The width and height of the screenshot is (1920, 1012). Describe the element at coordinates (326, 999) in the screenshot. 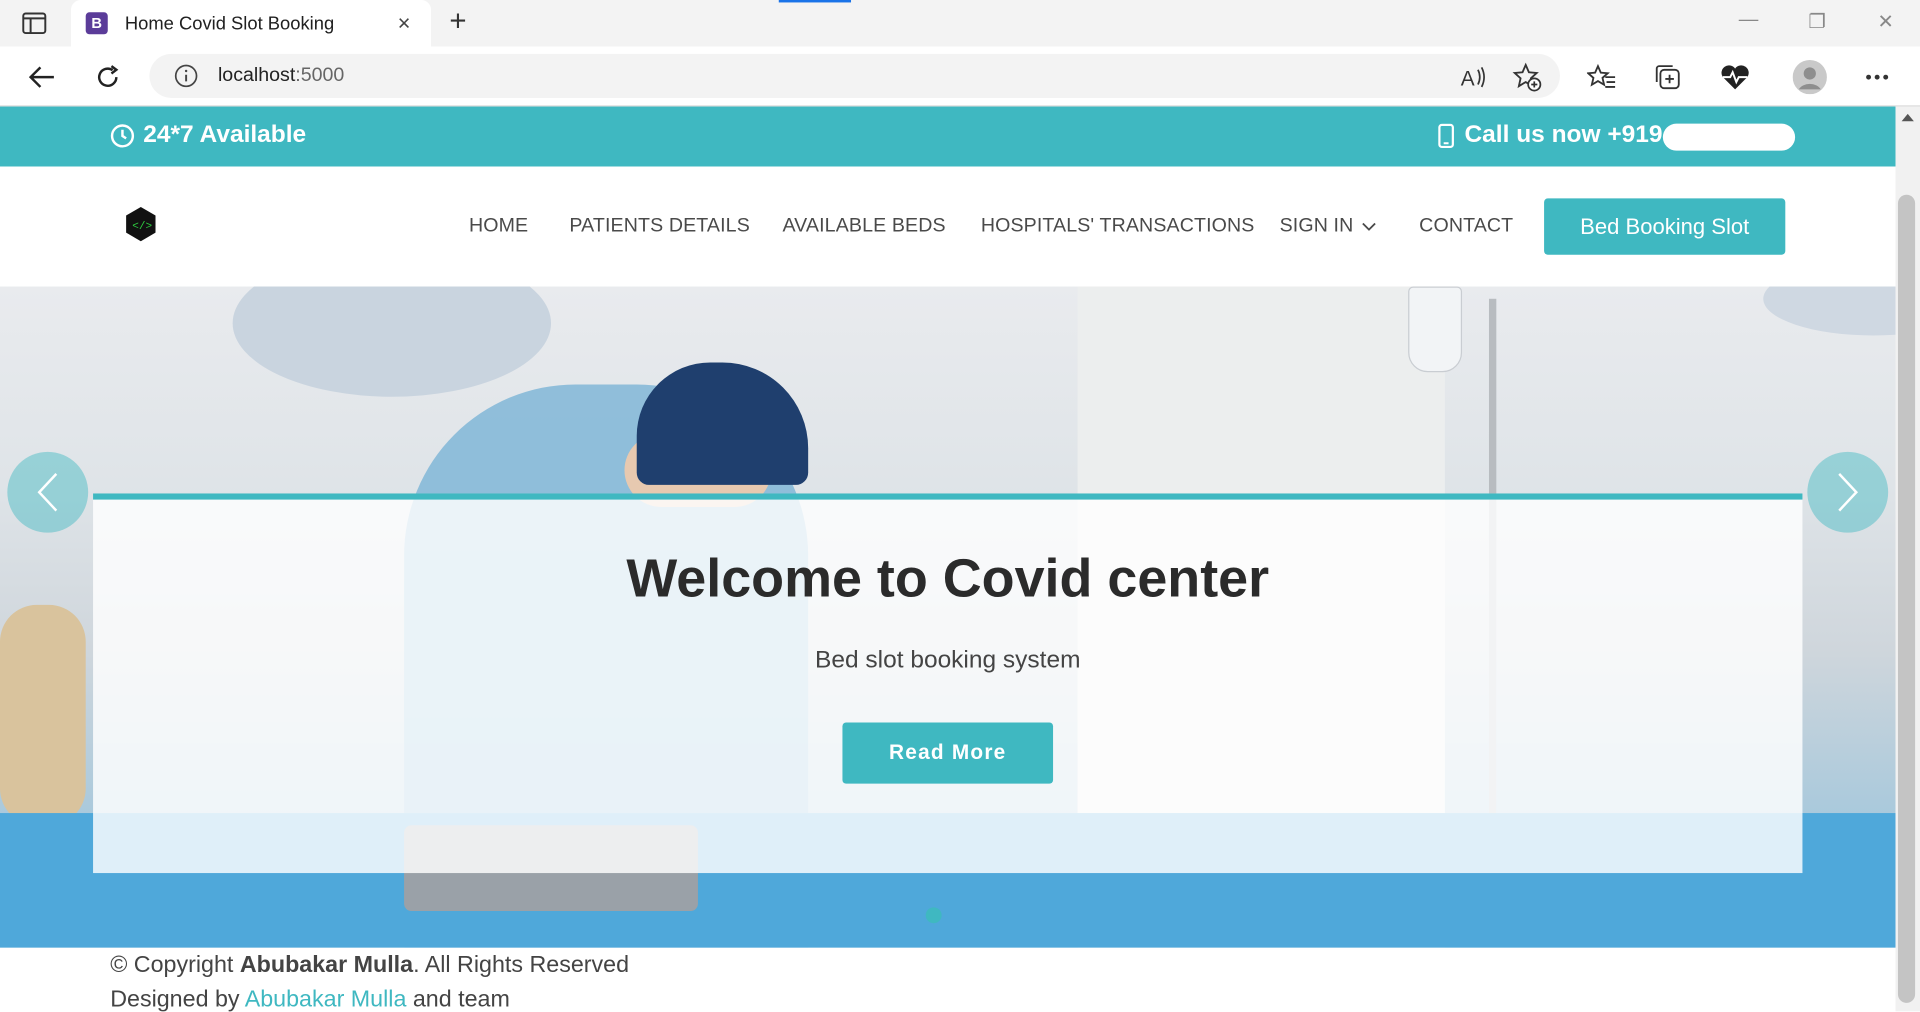

I see `designer-link: Abubakar Mulla` at that location.